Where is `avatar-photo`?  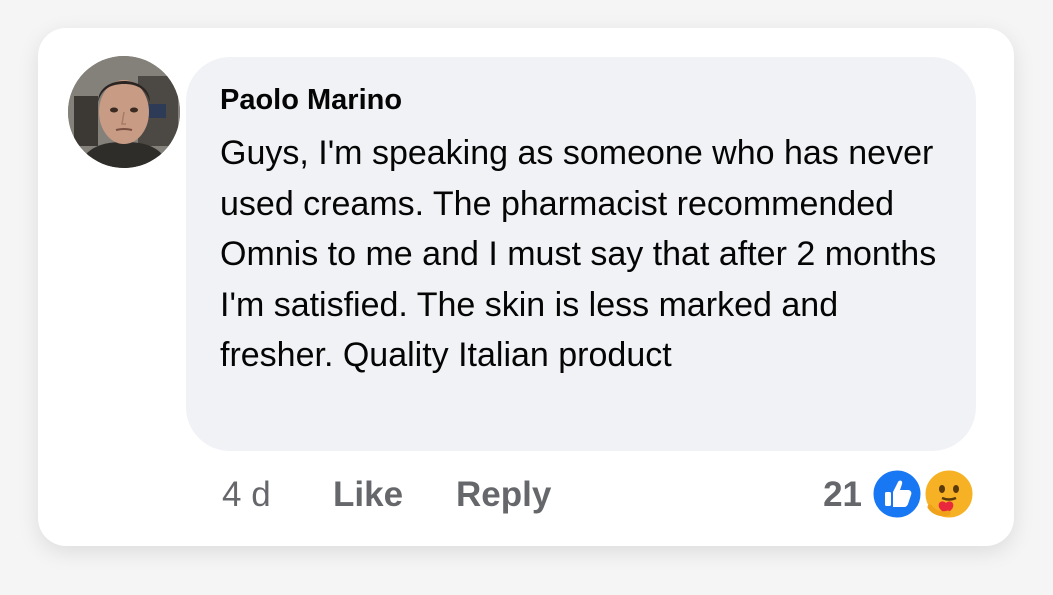 avatar-photo is located at coordinates (124, 112).